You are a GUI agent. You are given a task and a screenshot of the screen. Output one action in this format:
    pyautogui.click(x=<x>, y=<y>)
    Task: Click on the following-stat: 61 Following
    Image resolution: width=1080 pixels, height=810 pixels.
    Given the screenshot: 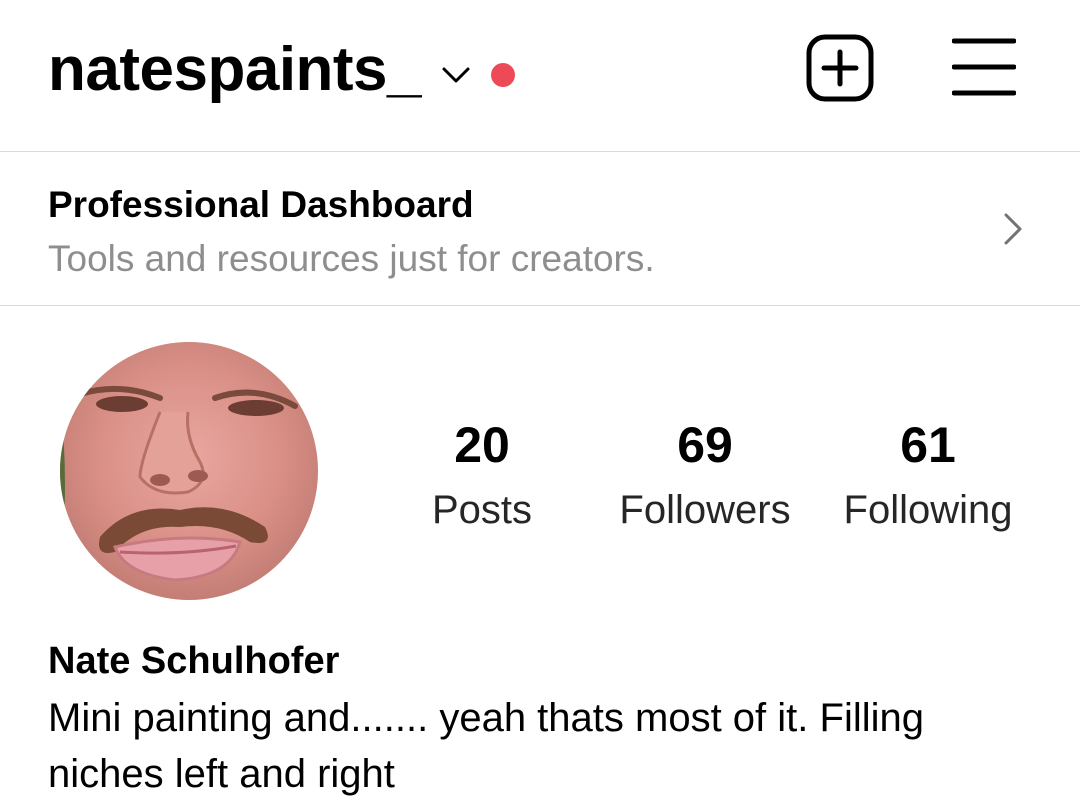 What is the action you would take?
    pyautogui.click(x=928, y=475)
    